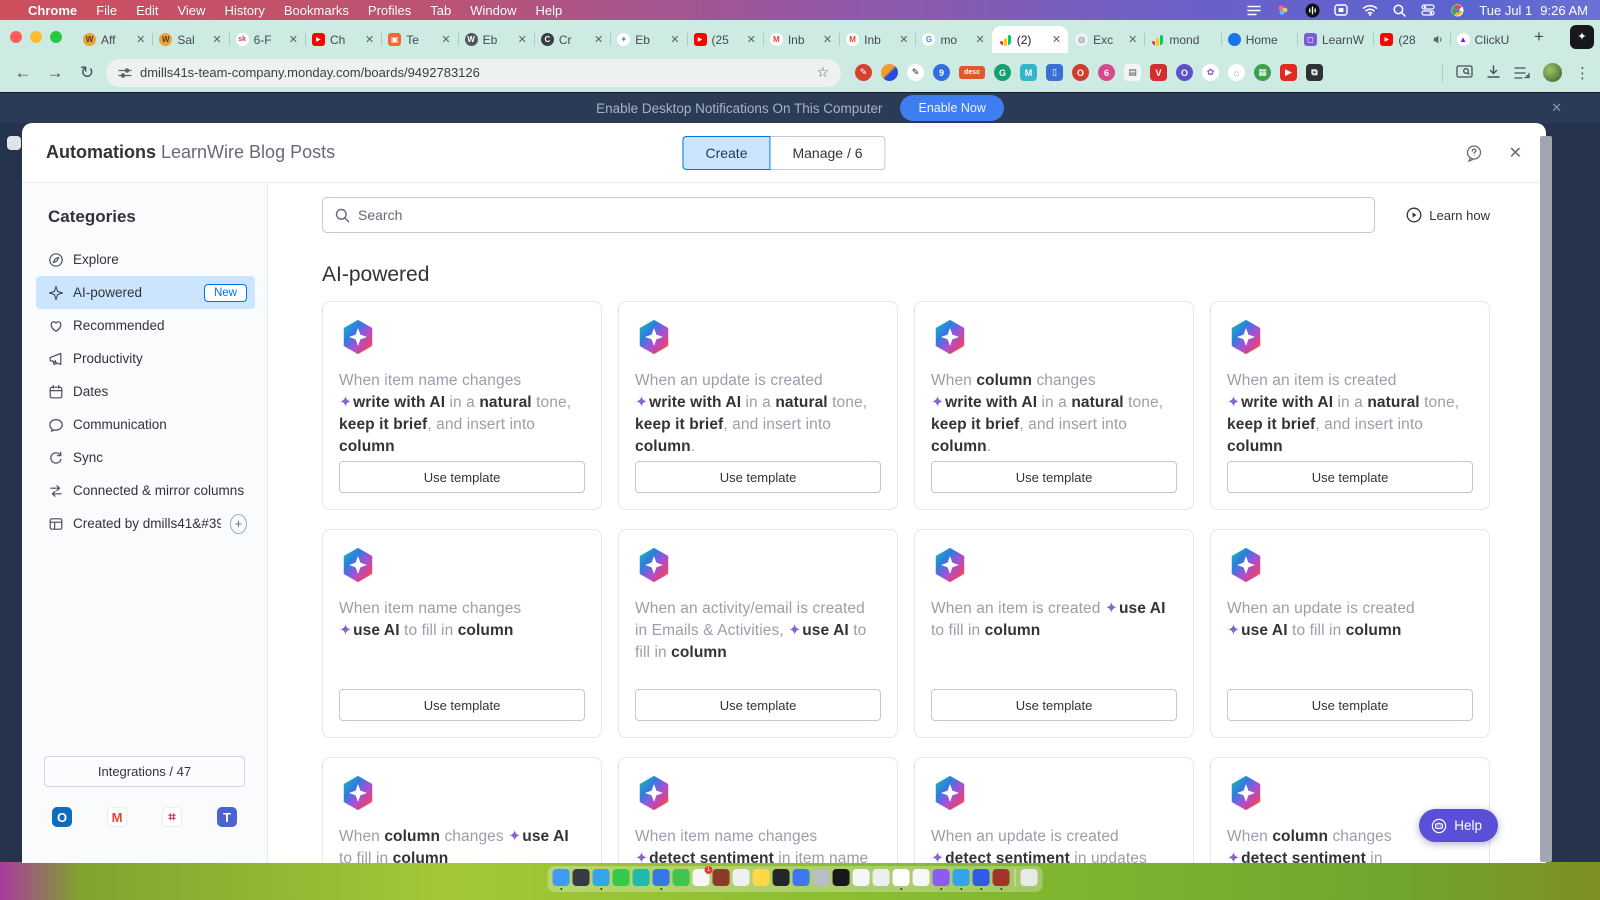  Describe the element at coordinates (822, 72) in the screenshot. I see `bookmark-star-icon: ☆` at that location.